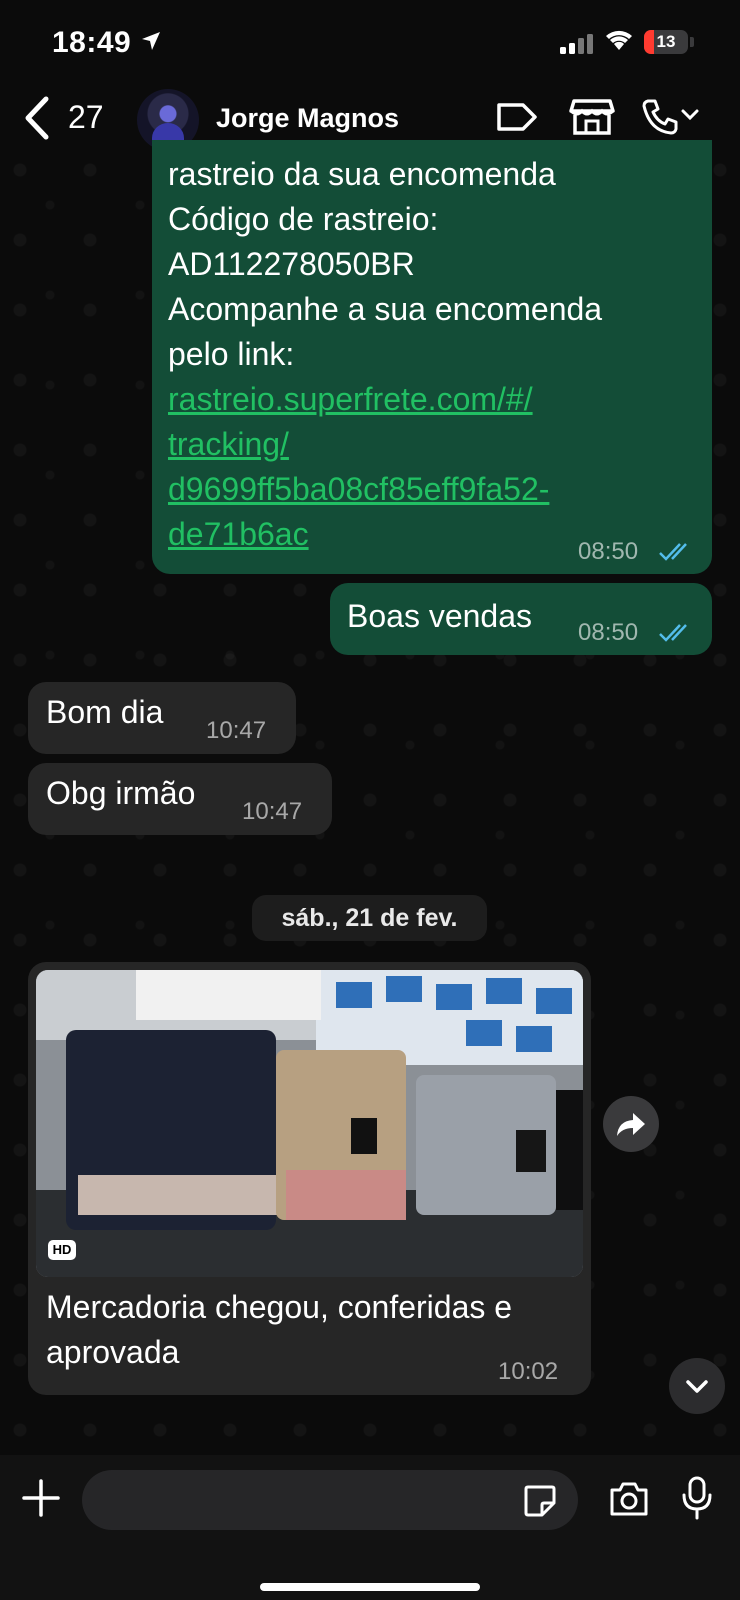  I want to click on tracking-link: rastreio.superfrete.com/#/, so click(350, 399).